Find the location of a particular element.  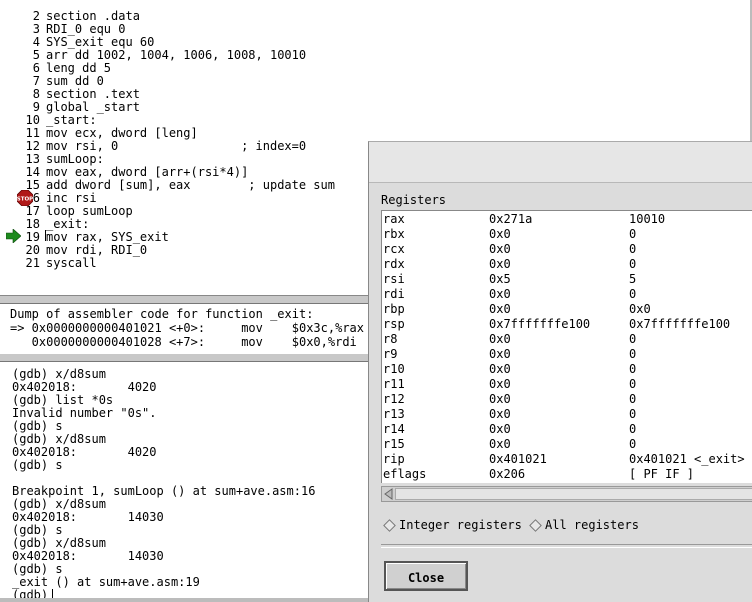

register-name: rip is located at coordinates (394, 459).